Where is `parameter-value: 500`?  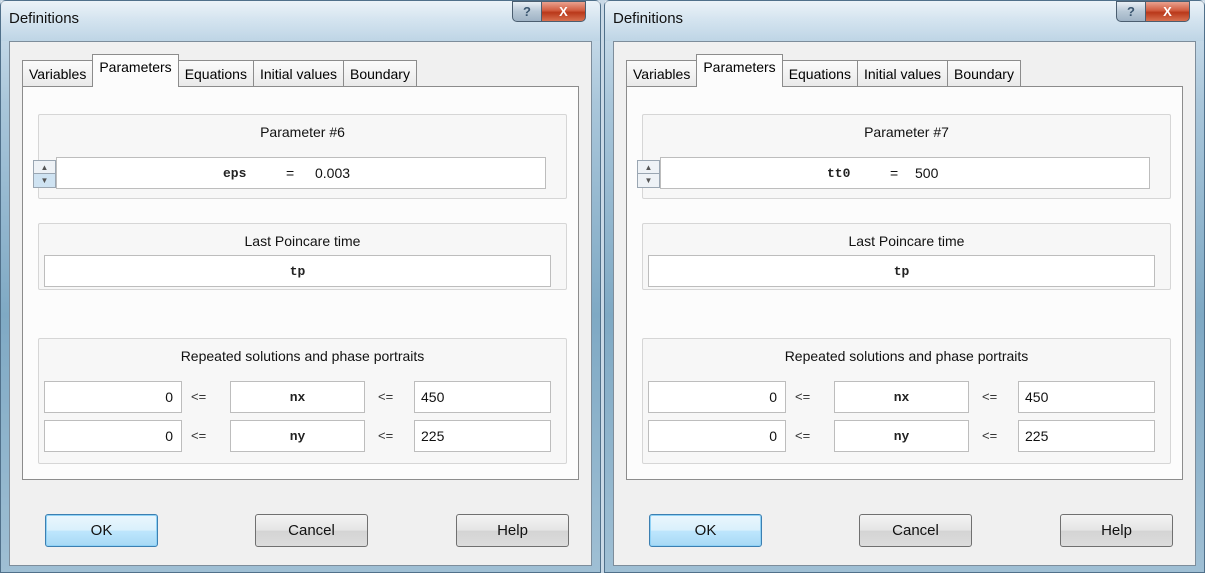 parameter-value: 500 is located at coordinates (927, 173).